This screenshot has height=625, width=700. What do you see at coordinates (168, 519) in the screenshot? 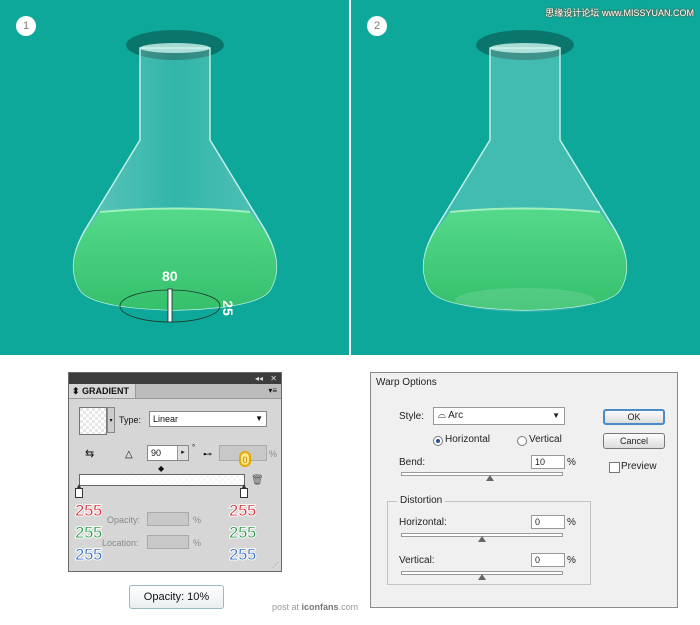
I see `opacity-input` at bounding box center [168, 519].